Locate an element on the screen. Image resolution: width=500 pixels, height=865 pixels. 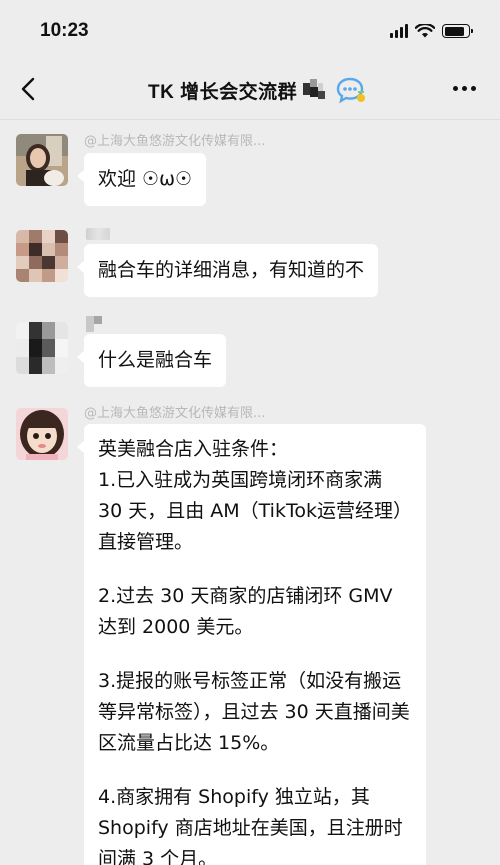
photo-avatar-girl-icon is located at coordinates (42, 160).